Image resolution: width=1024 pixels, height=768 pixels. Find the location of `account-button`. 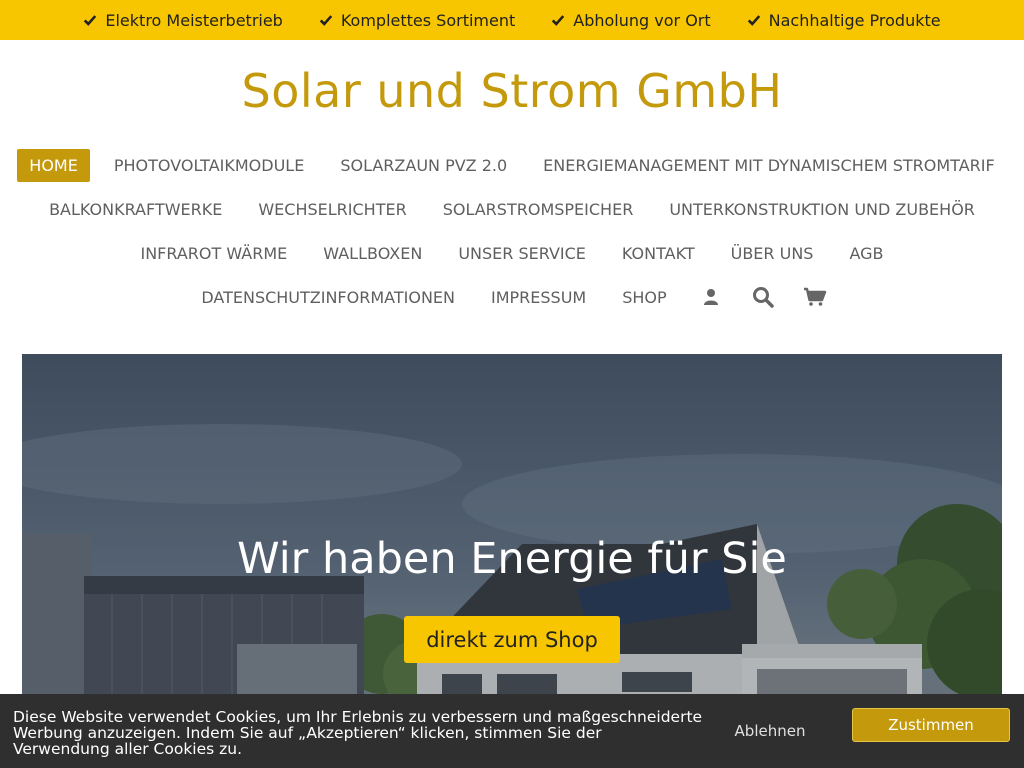

account-button is located at coordinates (711, 297).